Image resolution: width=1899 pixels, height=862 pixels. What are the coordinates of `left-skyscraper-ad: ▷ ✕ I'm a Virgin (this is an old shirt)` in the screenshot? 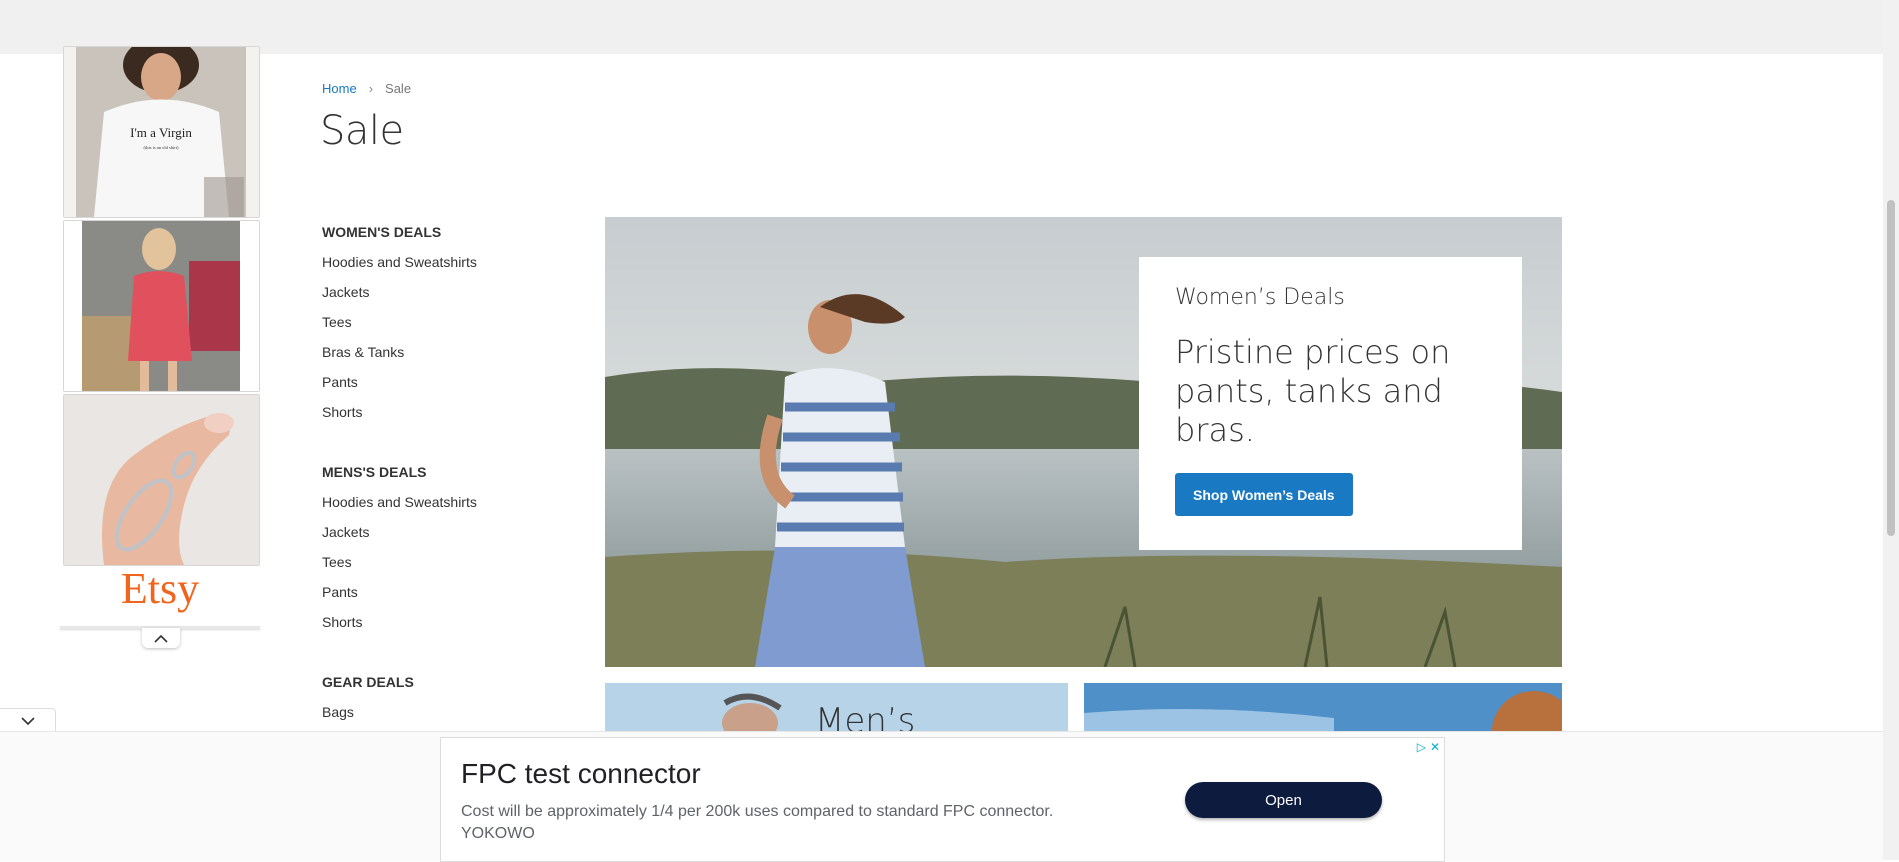 It's located at (160, 346).